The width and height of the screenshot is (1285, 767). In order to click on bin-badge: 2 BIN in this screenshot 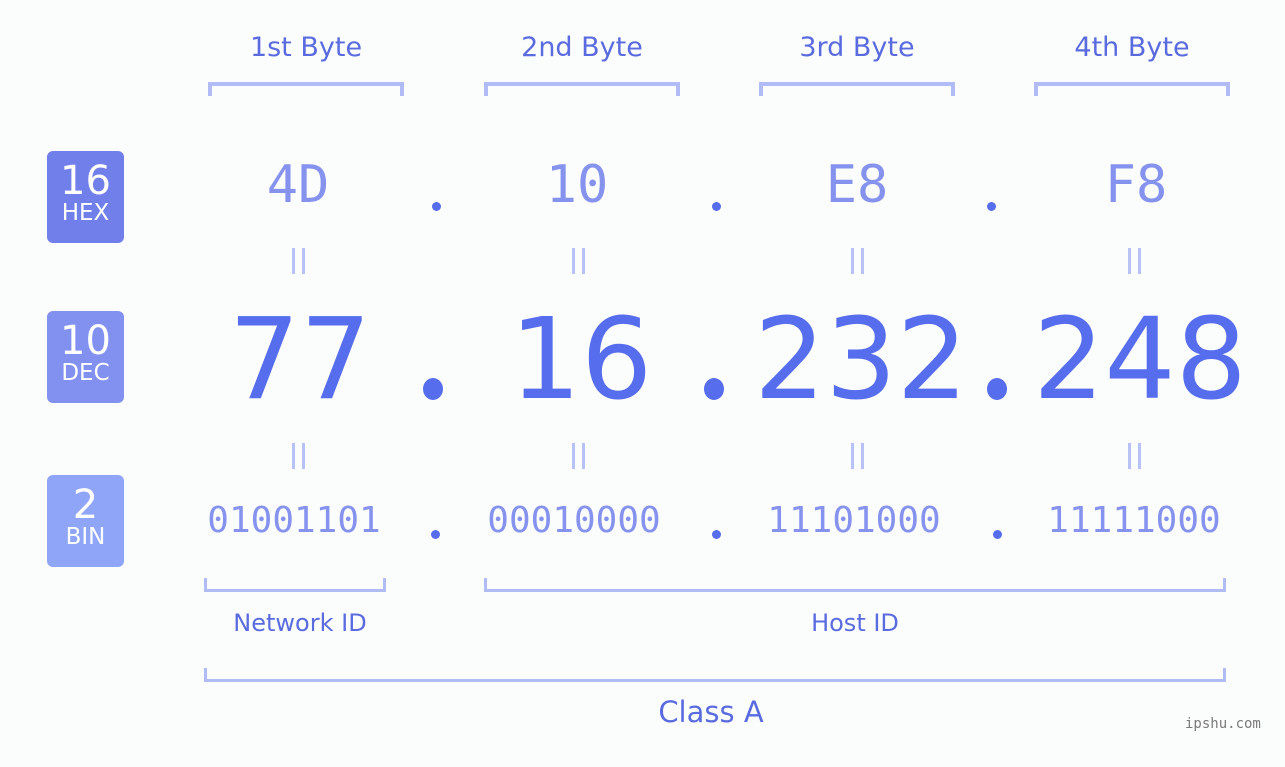, I will do `click(85, 521)`.